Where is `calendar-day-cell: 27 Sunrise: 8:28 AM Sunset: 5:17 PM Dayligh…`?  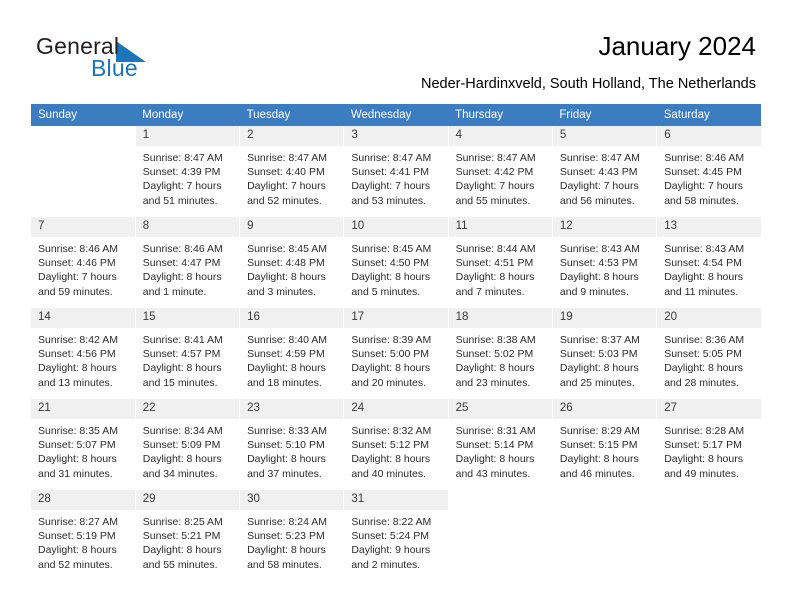 calendar-day-cell: 27 Sunrise: 8:28 AM Sunset: 5:17 PM Dayligh… is located at coordinates (708, 443).